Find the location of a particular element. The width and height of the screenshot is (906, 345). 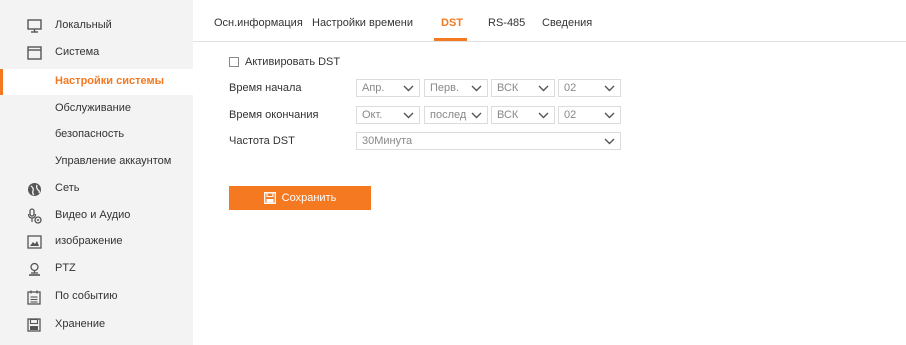

globe-icon is located at coordinates (34, 189).